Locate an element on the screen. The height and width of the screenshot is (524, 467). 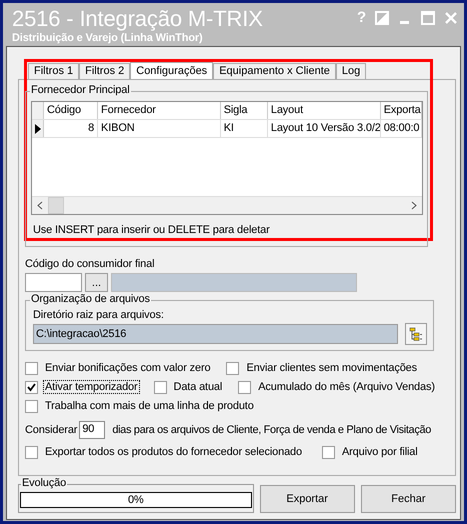
description-field is located at coordinates (234, 282).